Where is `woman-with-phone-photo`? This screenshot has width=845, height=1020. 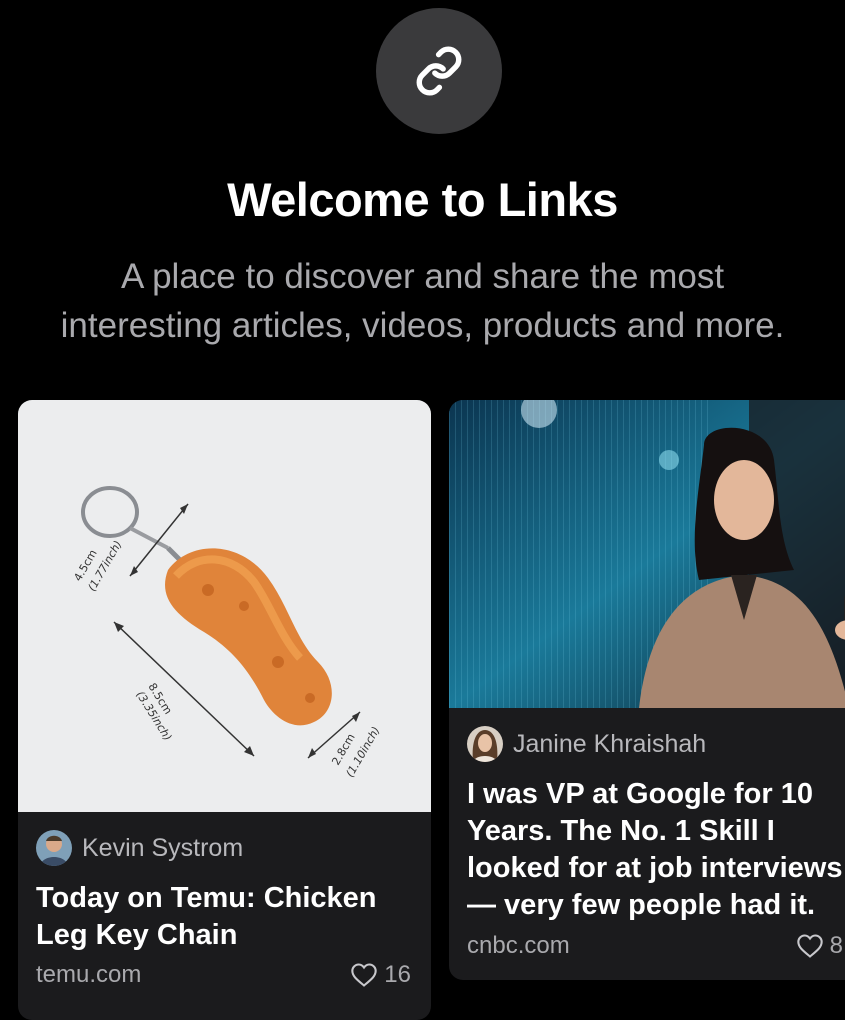
woman-with-phone-photo is located at coordinates (647, 554).